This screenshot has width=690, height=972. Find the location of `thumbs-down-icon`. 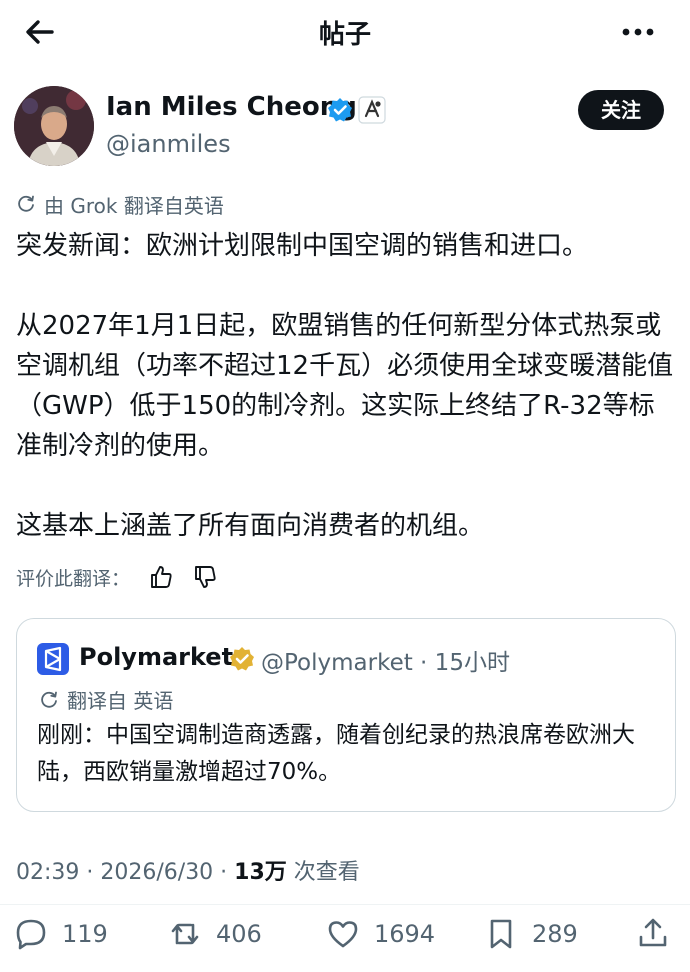

thumbs-down-icon is located at coordinates (205, 577).